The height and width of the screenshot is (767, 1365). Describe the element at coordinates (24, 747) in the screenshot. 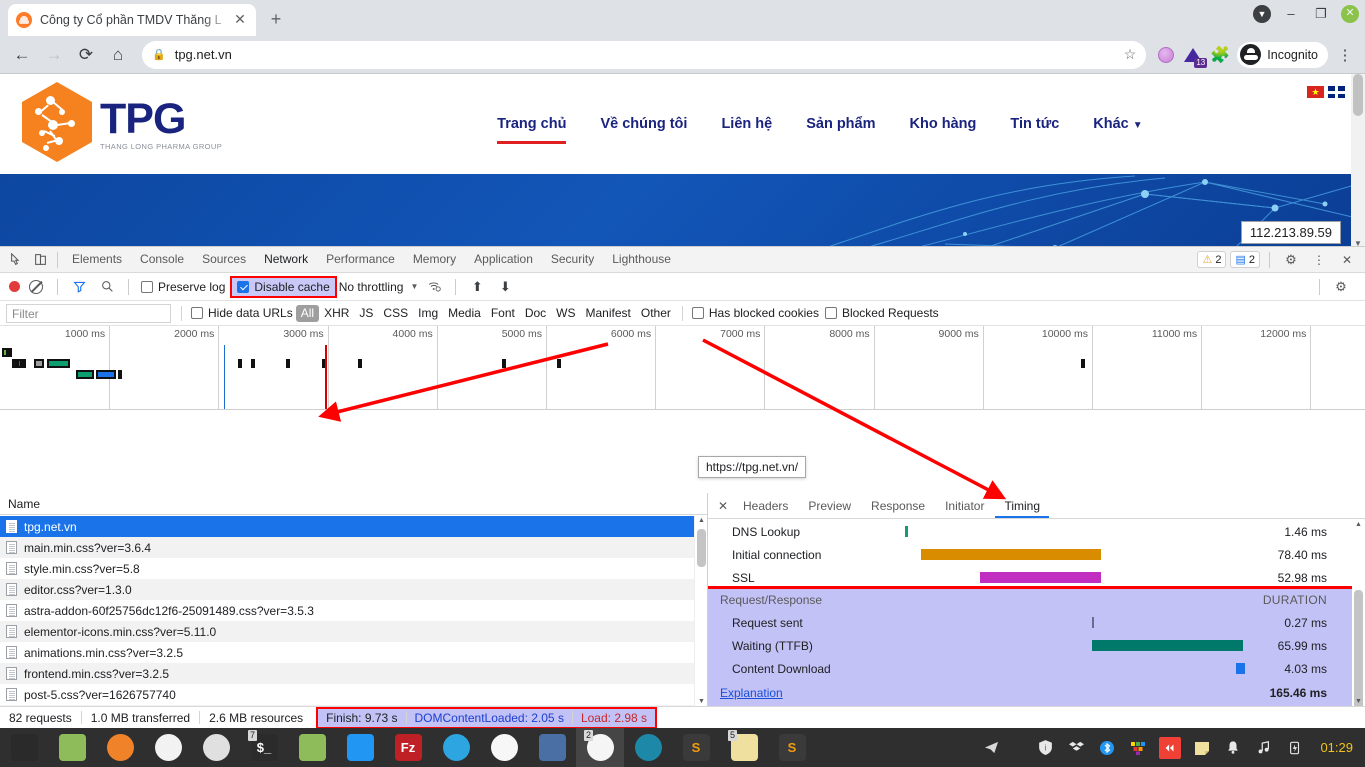

I see `taskbar-item-linux-mint-menu` at that location.